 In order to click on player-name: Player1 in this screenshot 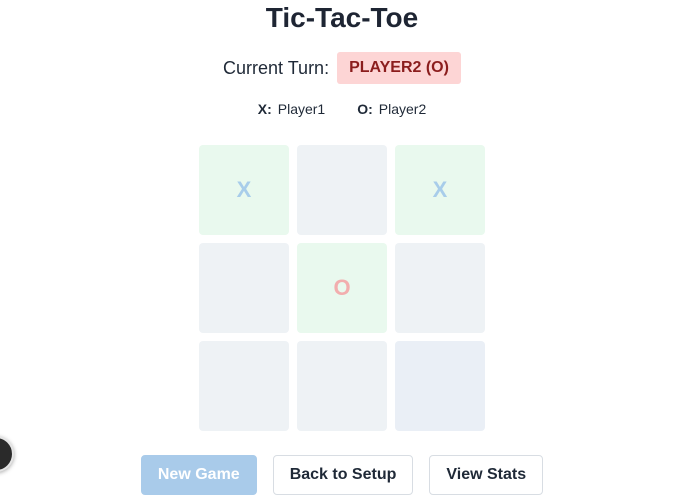, I will do `click(301, 109)`.